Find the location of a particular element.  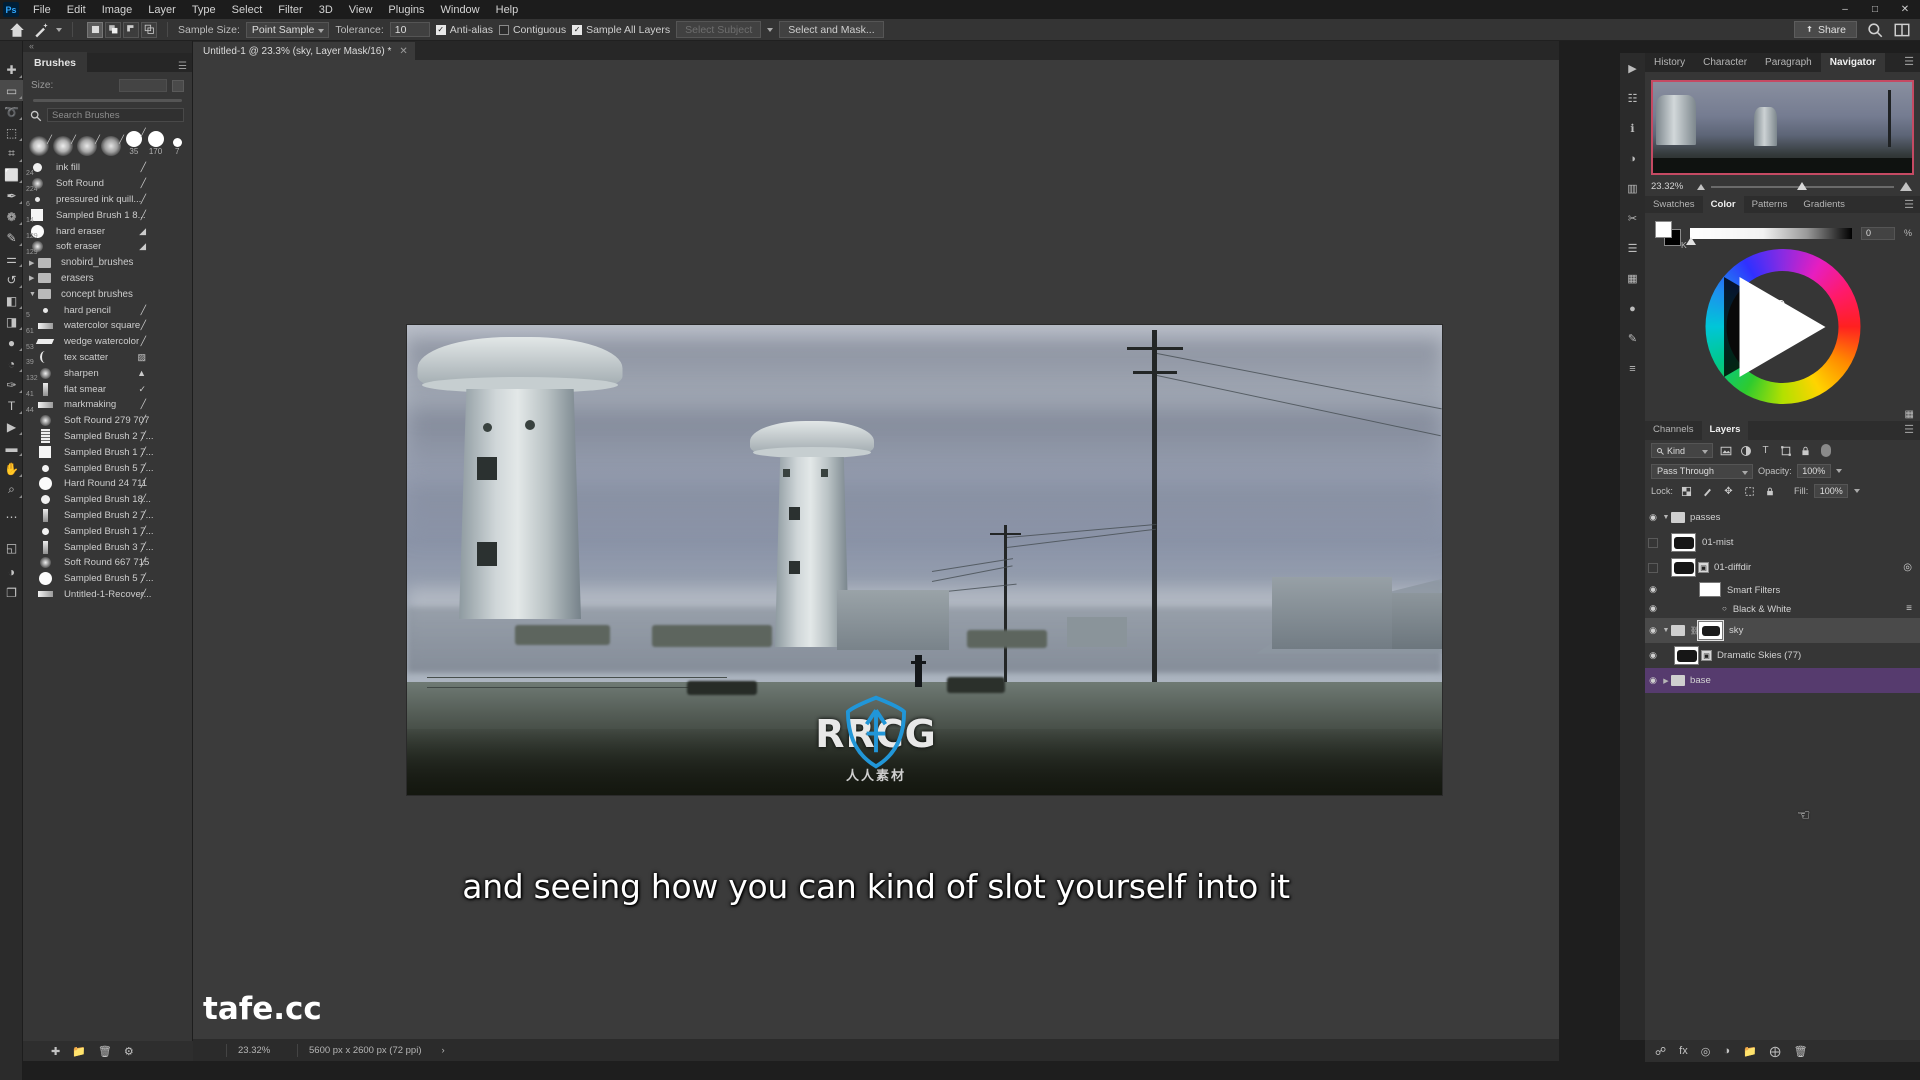

brush-item: Sampled Brush 2 7... ╱ is located at coordinates (107, 437).